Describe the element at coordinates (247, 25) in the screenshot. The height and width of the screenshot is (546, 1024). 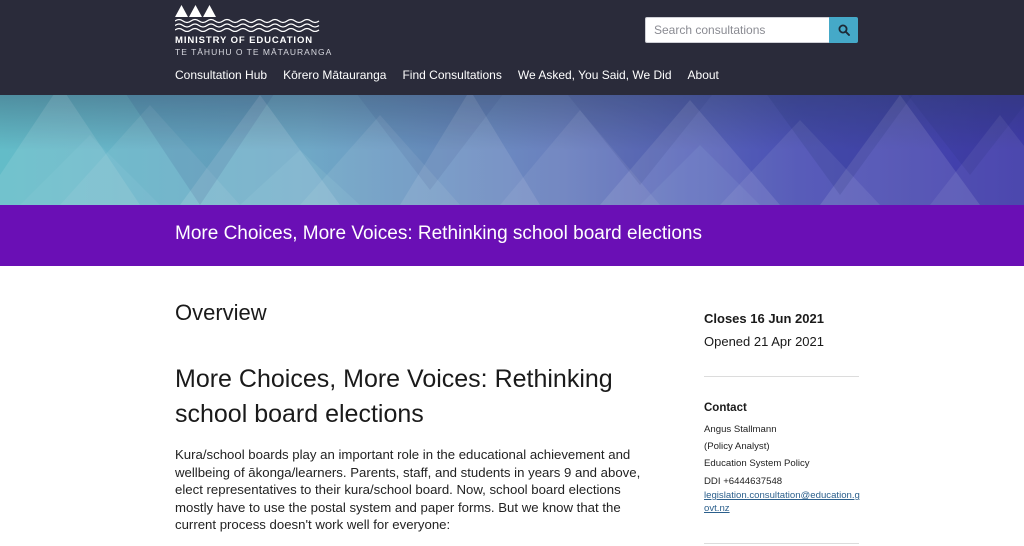
I see `logo-waves-icon` at that location.